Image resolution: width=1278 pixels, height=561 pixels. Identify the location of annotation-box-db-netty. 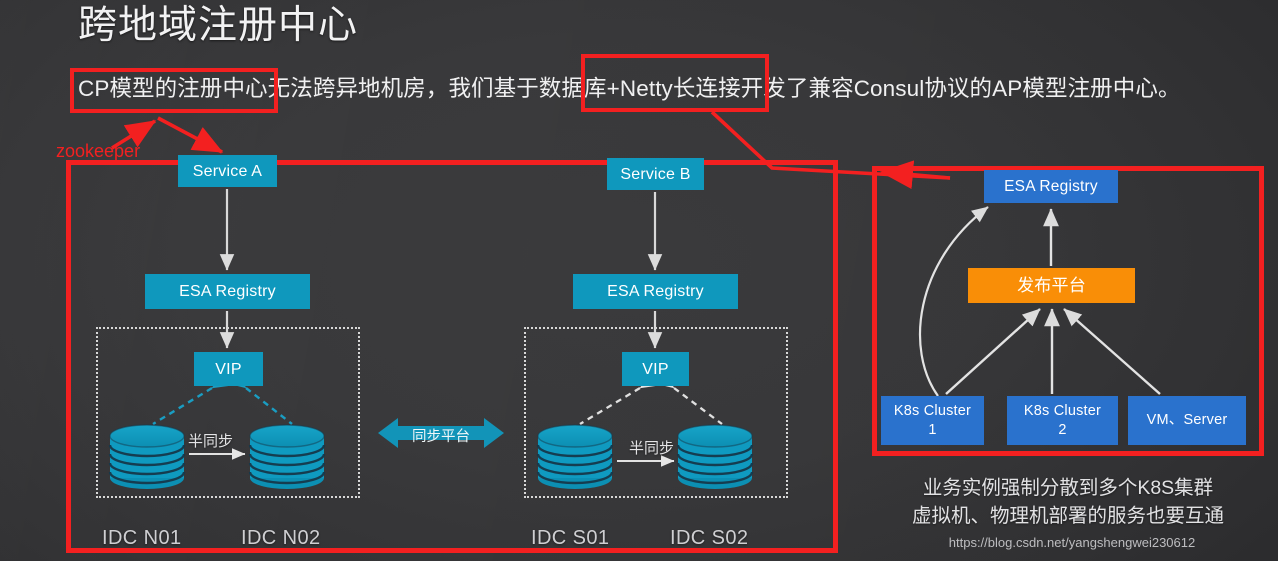
(675, 83).